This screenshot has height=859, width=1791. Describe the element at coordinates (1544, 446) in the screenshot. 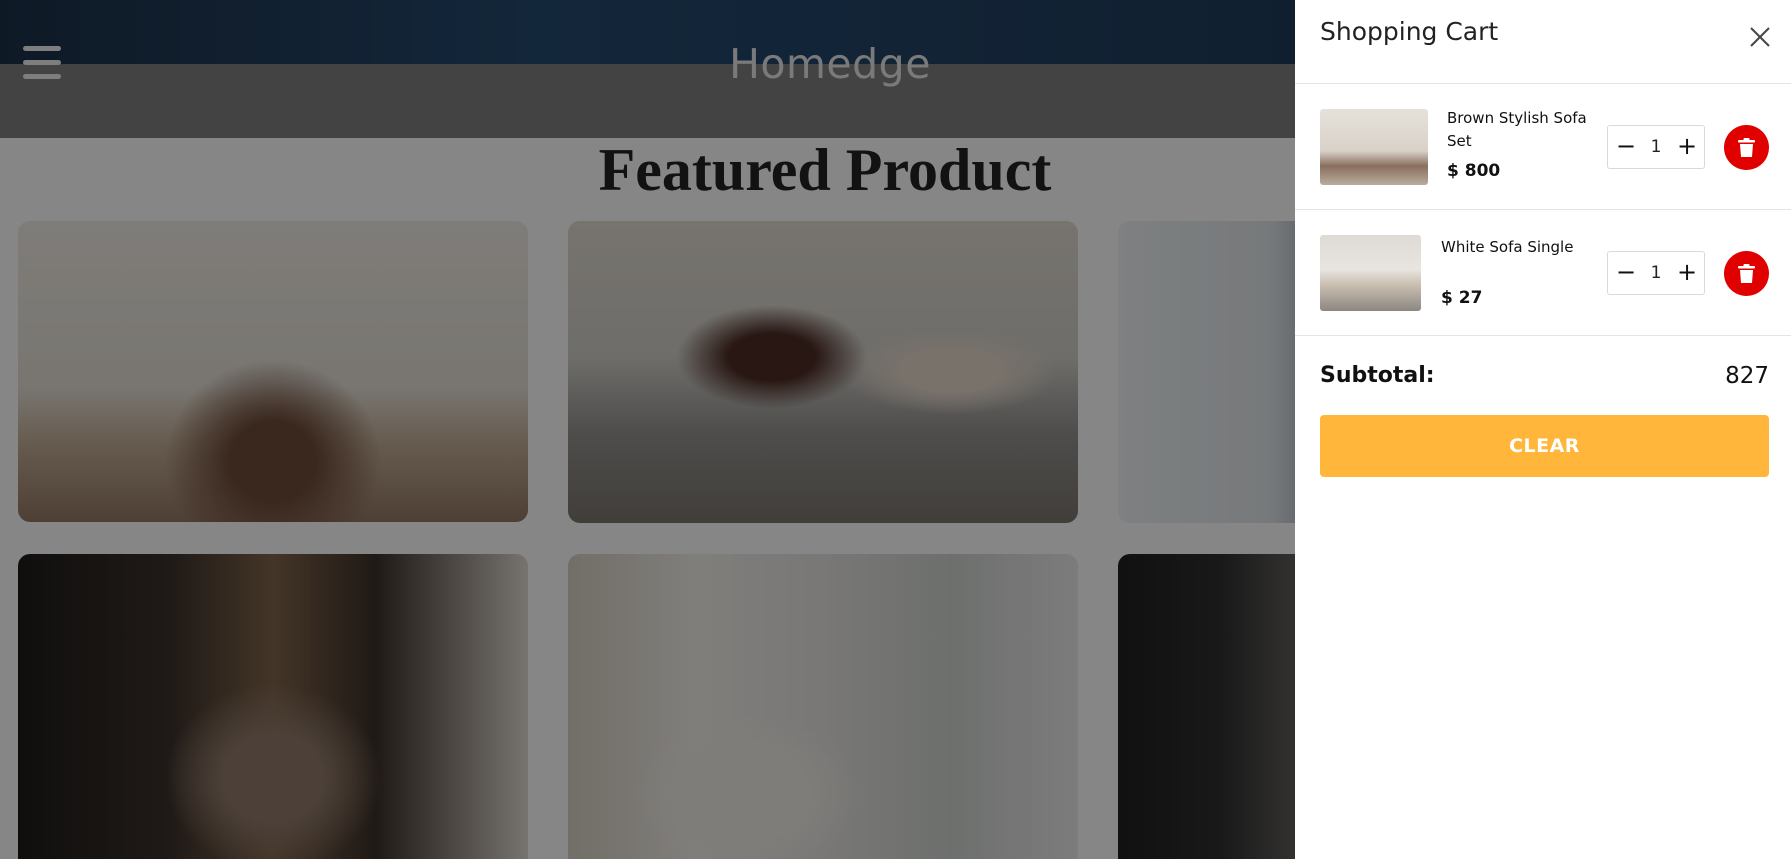

I see `clear-cart-button: CLEAR` at that location.